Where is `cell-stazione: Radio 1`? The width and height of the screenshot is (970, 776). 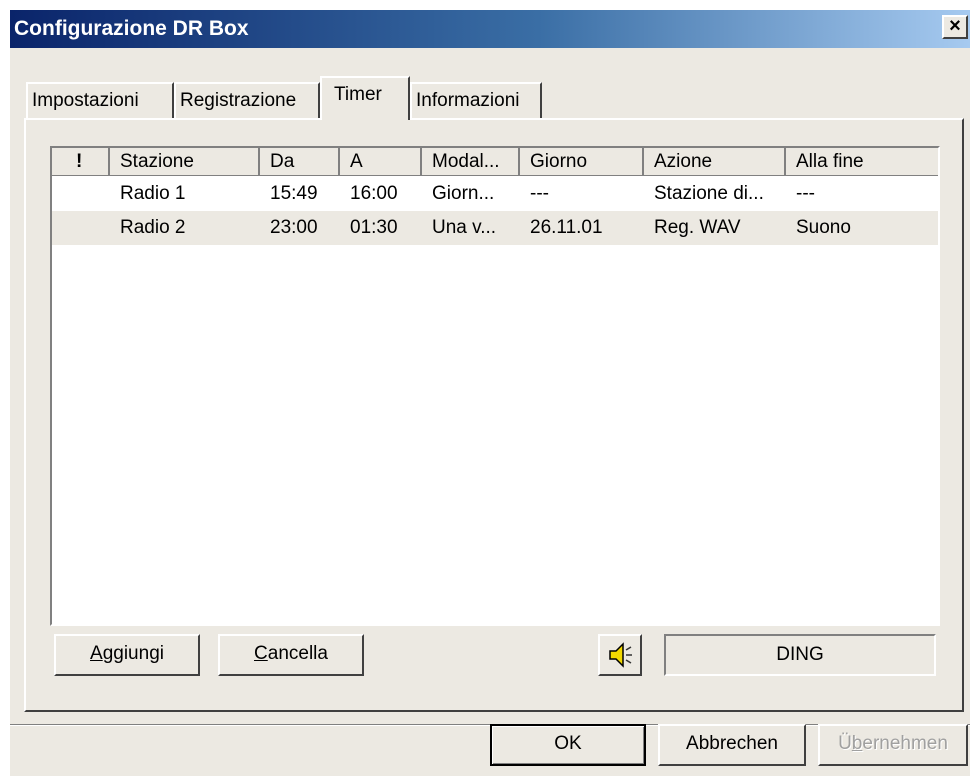 cell-stazione: Radio 1 is located at coordinates (153, 193).